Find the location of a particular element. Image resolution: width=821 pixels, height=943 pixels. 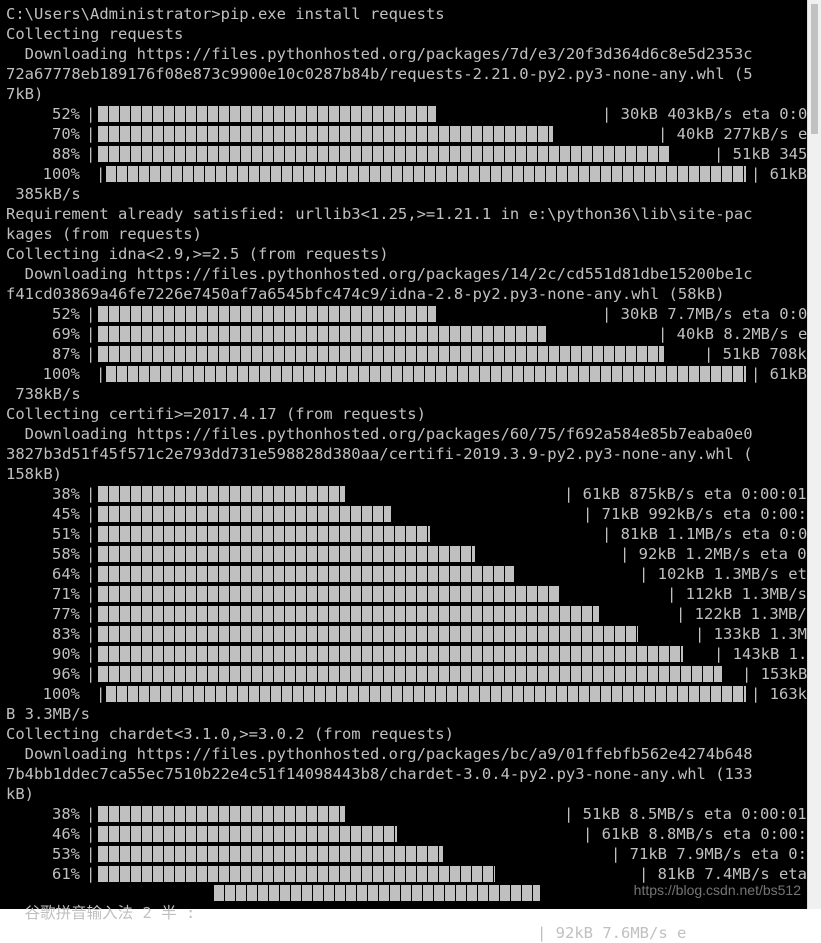

progress-percent: 58% is located at coordinates (66, 554).